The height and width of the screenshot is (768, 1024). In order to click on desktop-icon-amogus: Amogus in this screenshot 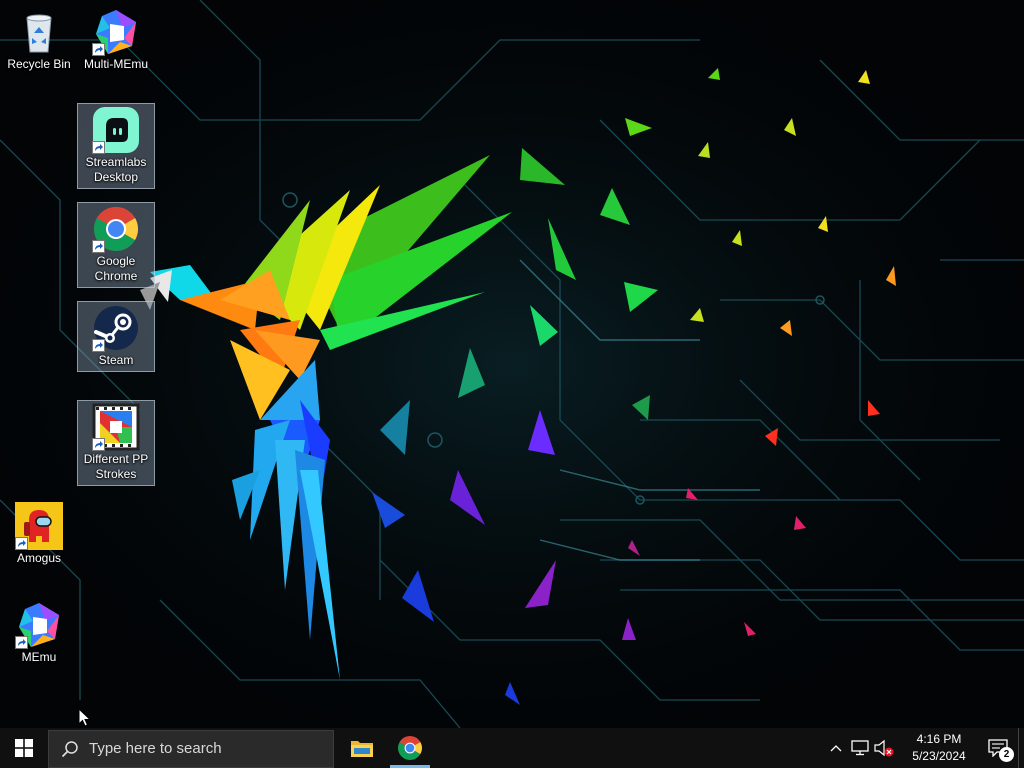, I will do `click(39, 533)`.